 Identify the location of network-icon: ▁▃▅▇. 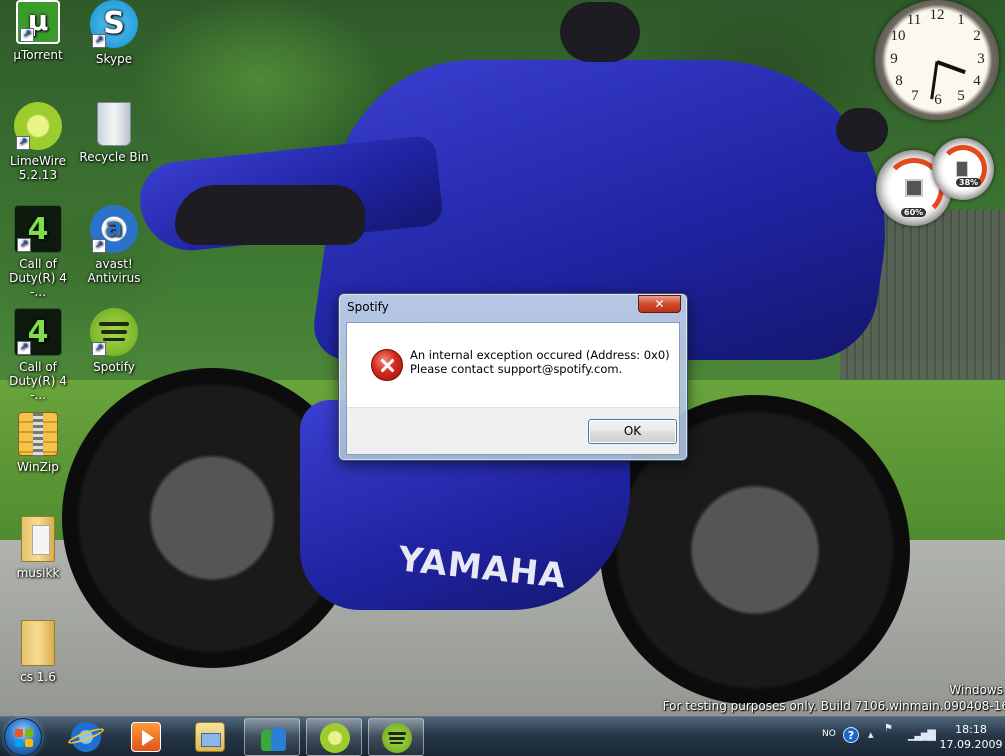
(922, 734).